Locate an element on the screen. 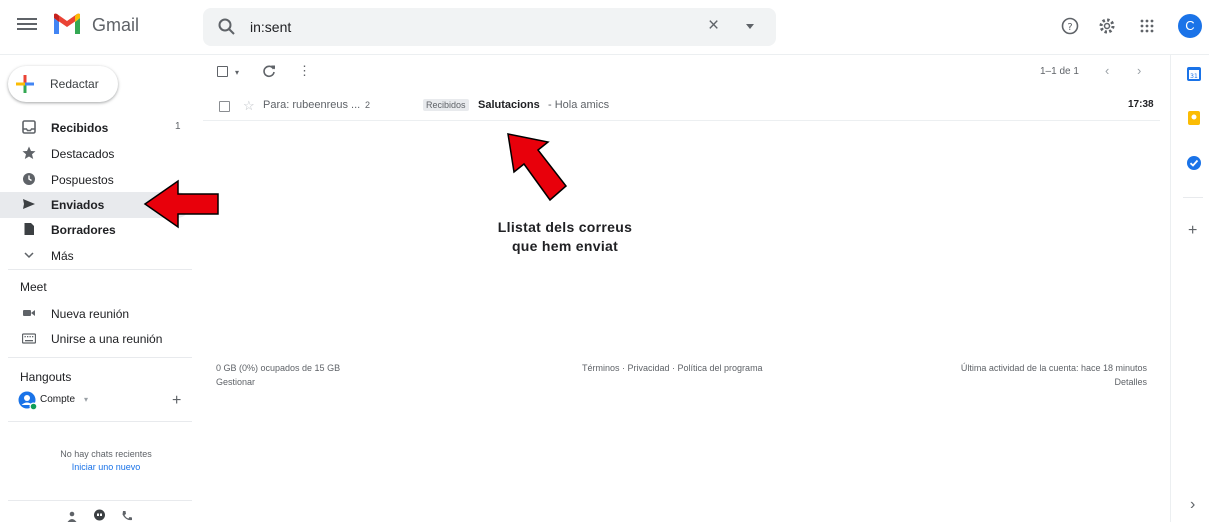 This screenshot has height=522, width=1209. new-conversation-plus-icon: + is located at coordinates (176, 401).